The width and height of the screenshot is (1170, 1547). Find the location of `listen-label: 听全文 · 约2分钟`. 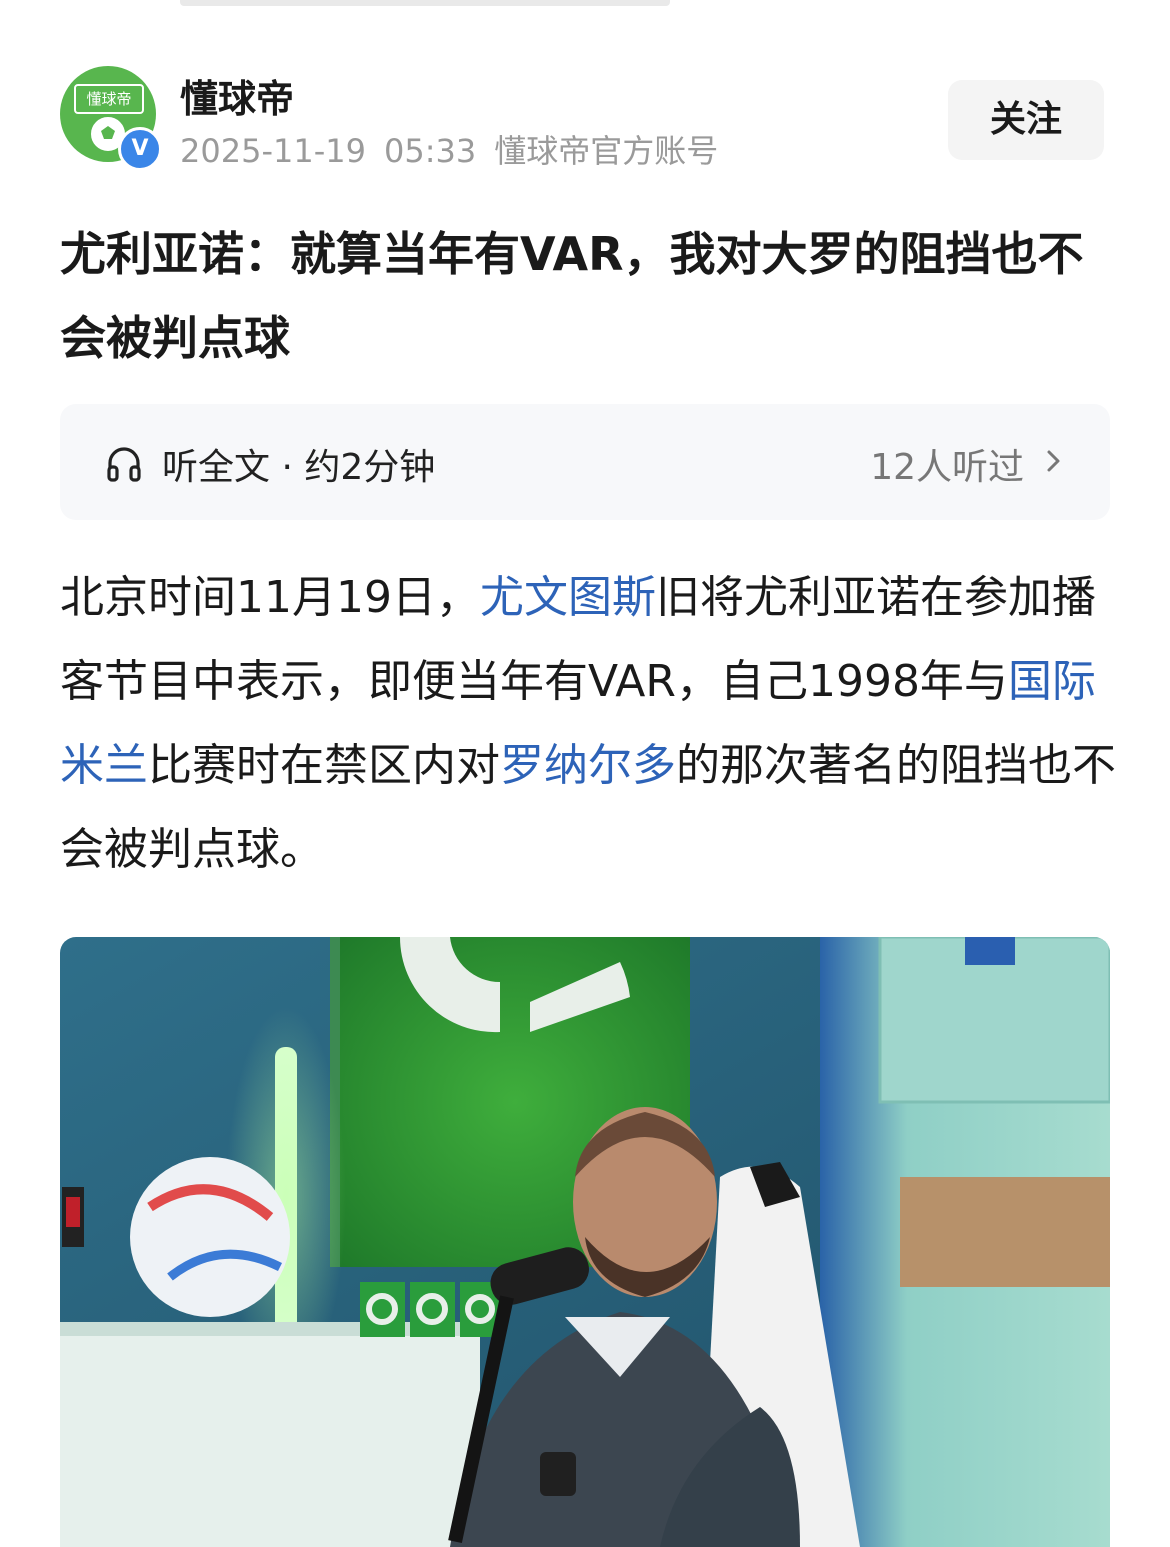

listen-label: 听全文 · 约2分钟 is located at coordinates (299, 467).